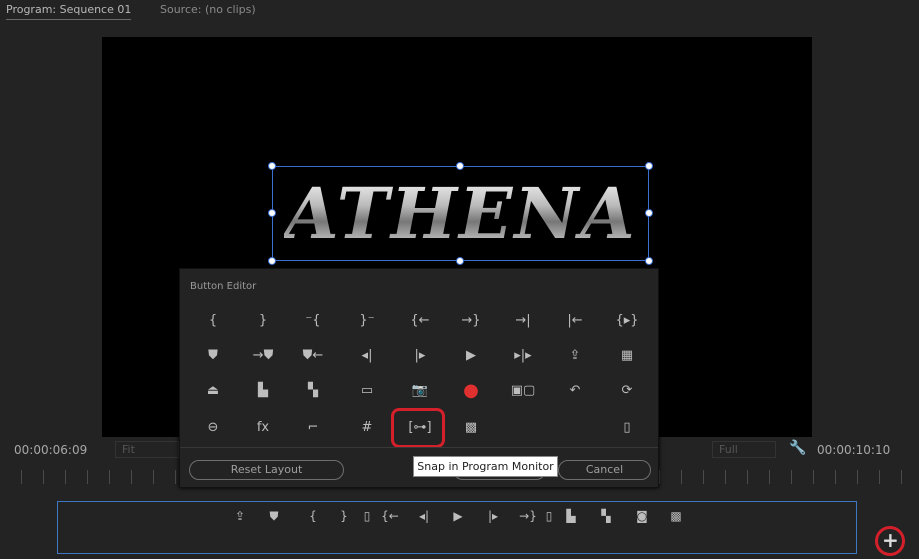  I want to click on go-to-prev-marker-icon: ⛊←, so click(313, 356).